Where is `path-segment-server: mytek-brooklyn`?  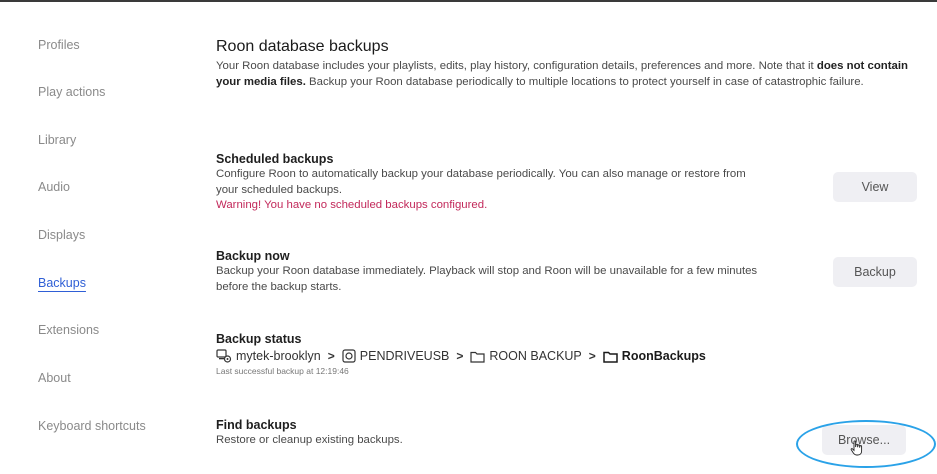 path-segment-server: mytek-brooklyn is located at coordinates (268, 356).